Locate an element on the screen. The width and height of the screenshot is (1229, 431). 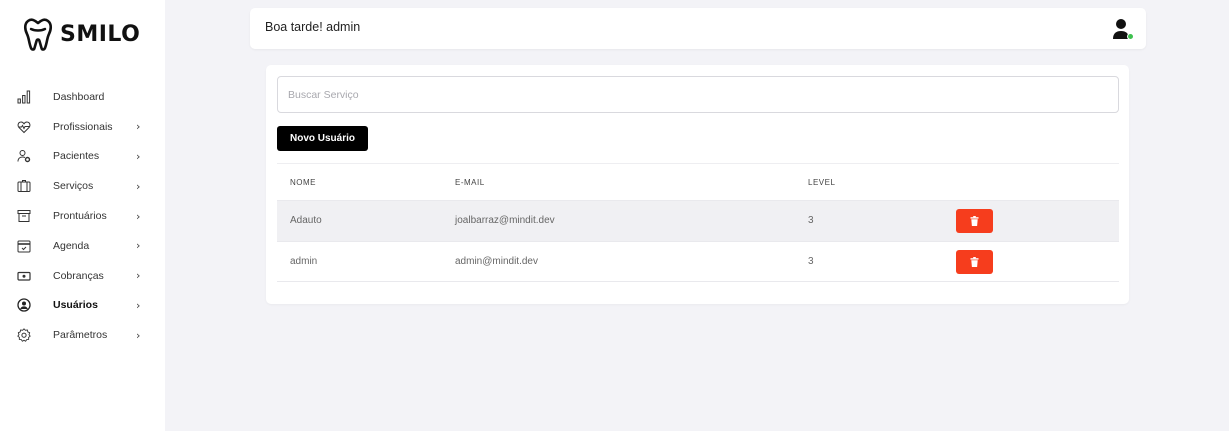
money-icon is located at coordinates (24, 276).